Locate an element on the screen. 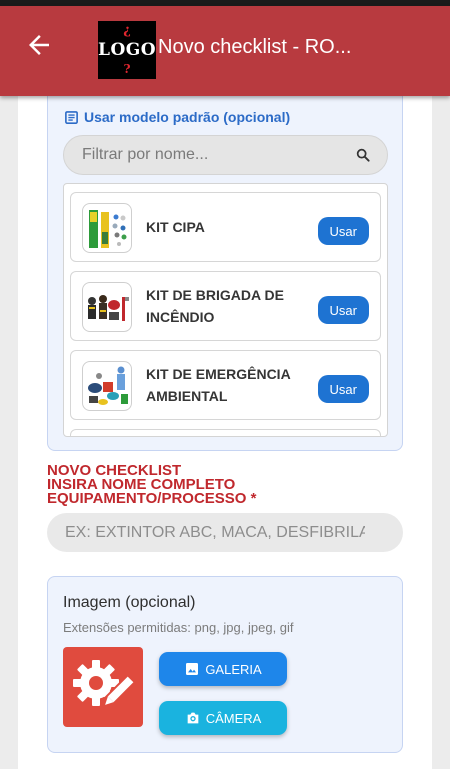 The image size is (450, 769). back-button is located at coordinates (39, 45).